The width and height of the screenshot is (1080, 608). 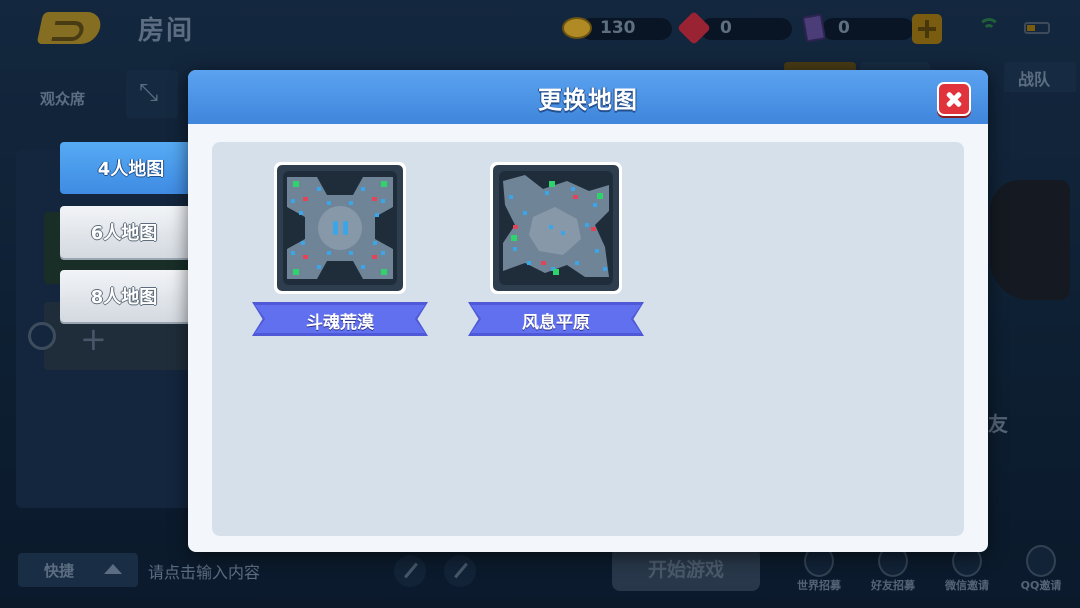 I want to click on dialog-header: 更换地图, so click(x=588, y=97).